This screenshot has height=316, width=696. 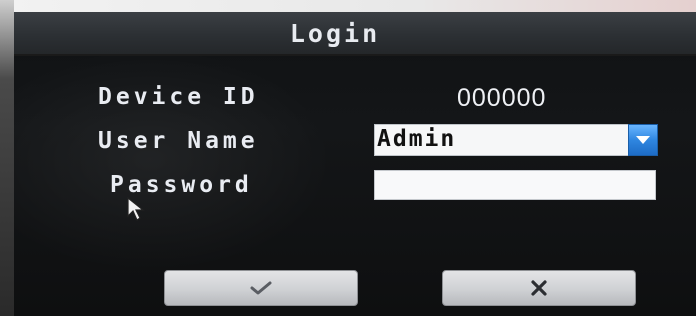 I want to click on close-icon, so click(x=539, y=288).